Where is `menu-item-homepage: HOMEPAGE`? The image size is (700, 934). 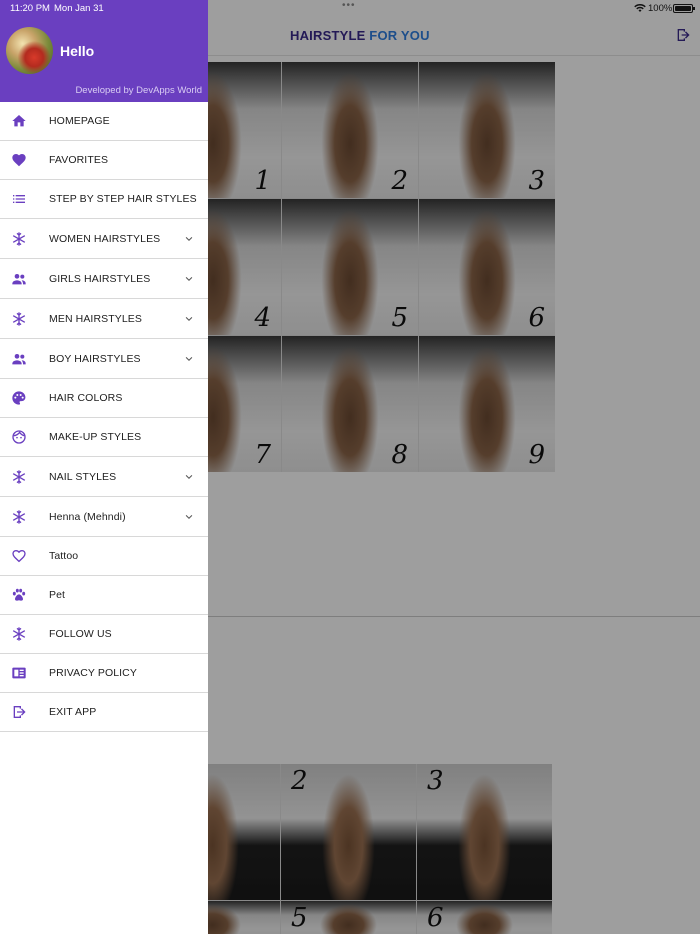
menu-item-homepage: HOMEPAGE is located at coordinates (104, 121).